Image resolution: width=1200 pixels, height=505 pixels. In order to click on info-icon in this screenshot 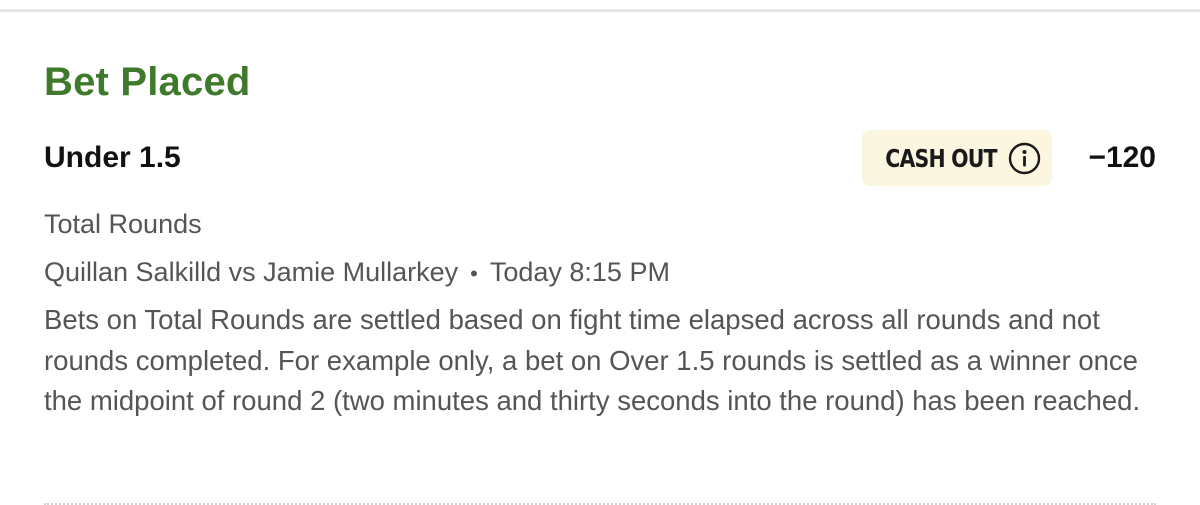, I will do `click(1024, 158)`.